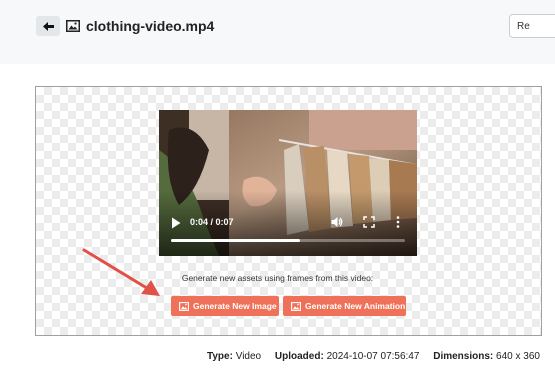 This screenshot has width=555, height=378. Describe the element at coordinates (176, 223) in the screenshot. I see `play-icon` at that location.